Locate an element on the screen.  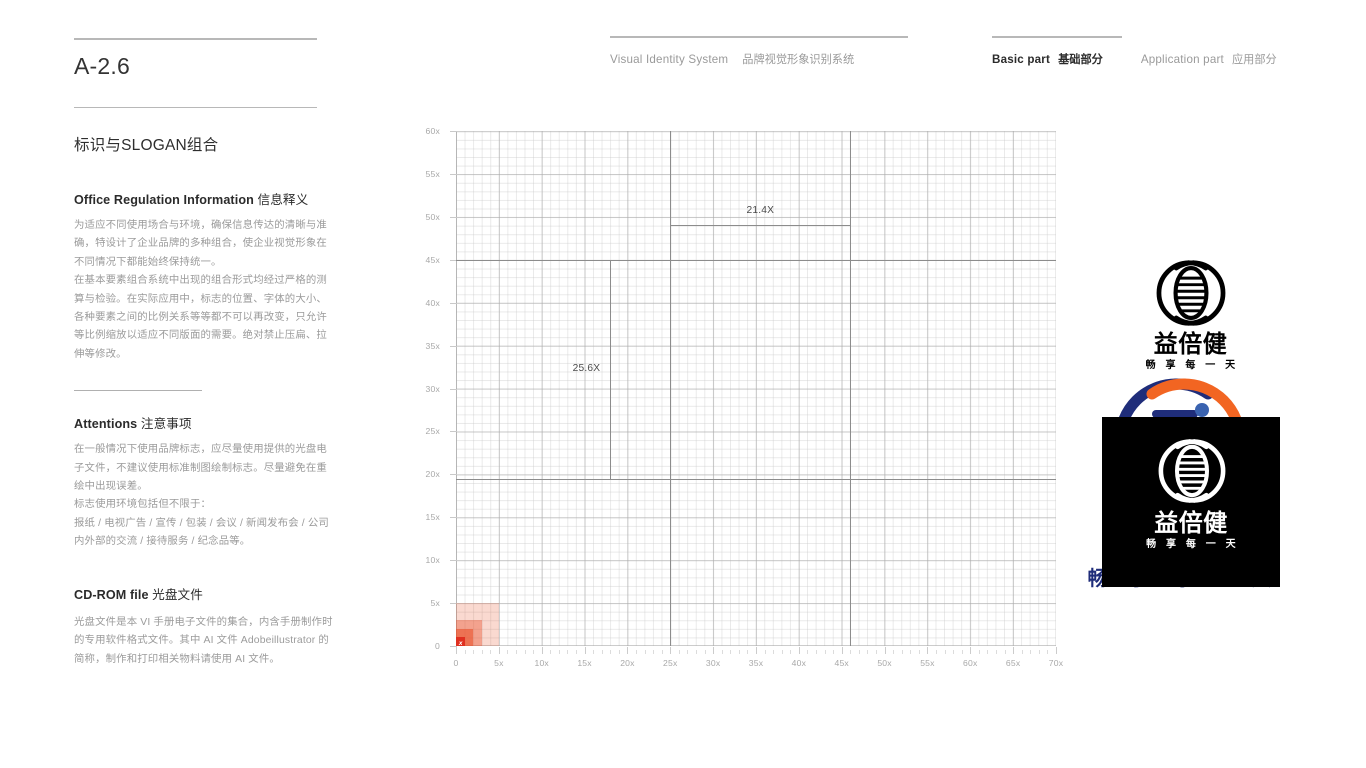
nav-item-basic-part: Basic part 基础部分 is located at coordinates (1047, 59).